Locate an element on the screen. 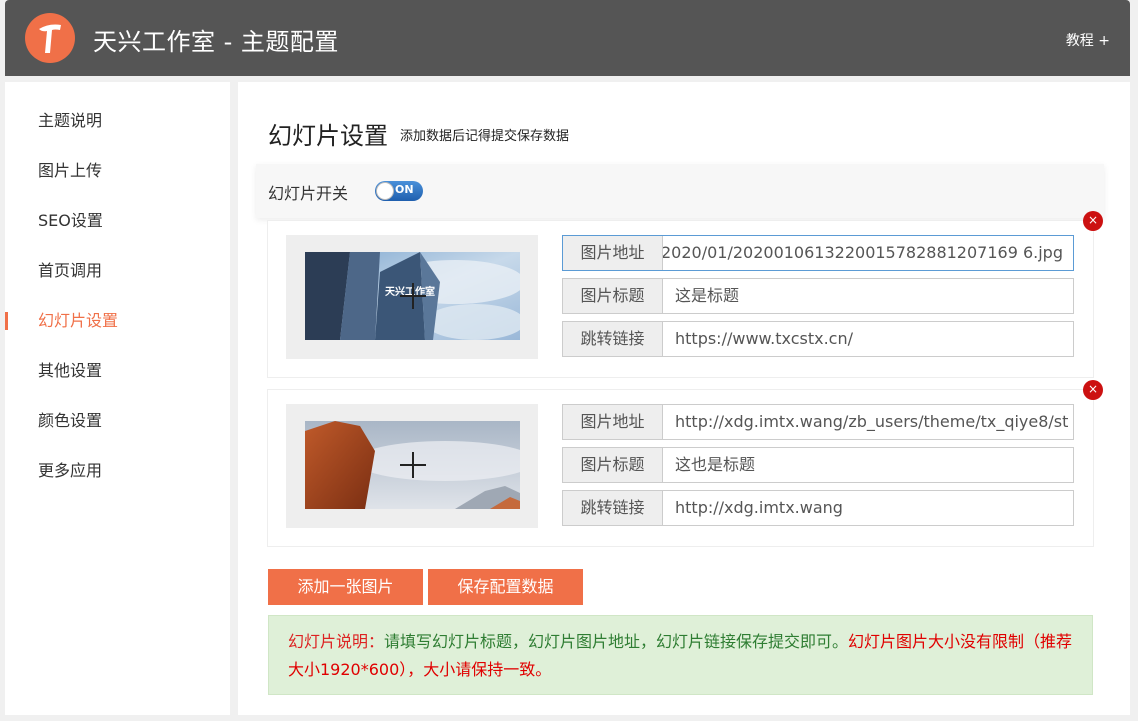 This screenshot has height=721, width=1138. link-input: https://www.txcstx.cn/ is located at coordinates (868, 339).